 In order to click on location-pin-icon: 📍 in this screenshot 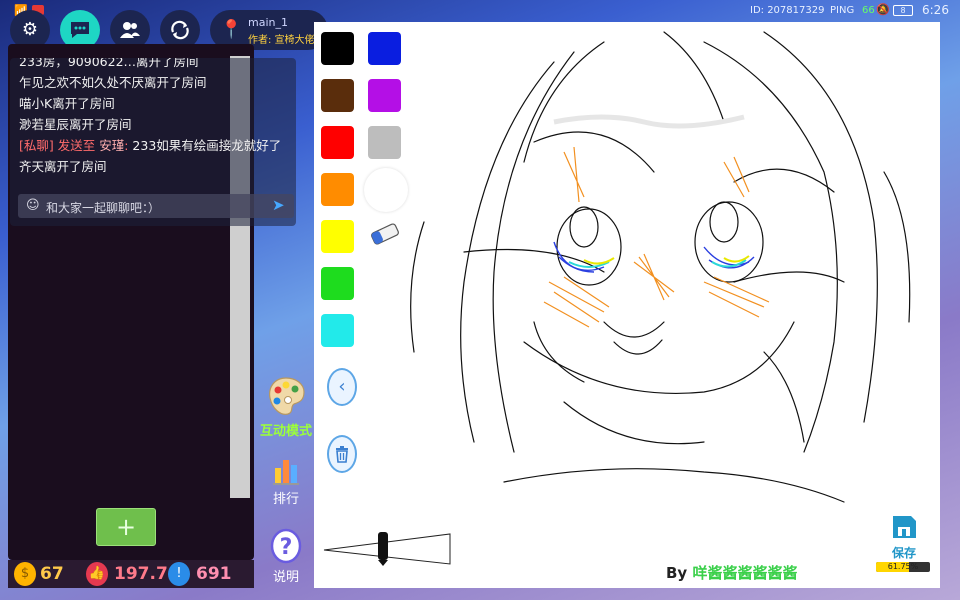, I will do `click(231, 29)`.